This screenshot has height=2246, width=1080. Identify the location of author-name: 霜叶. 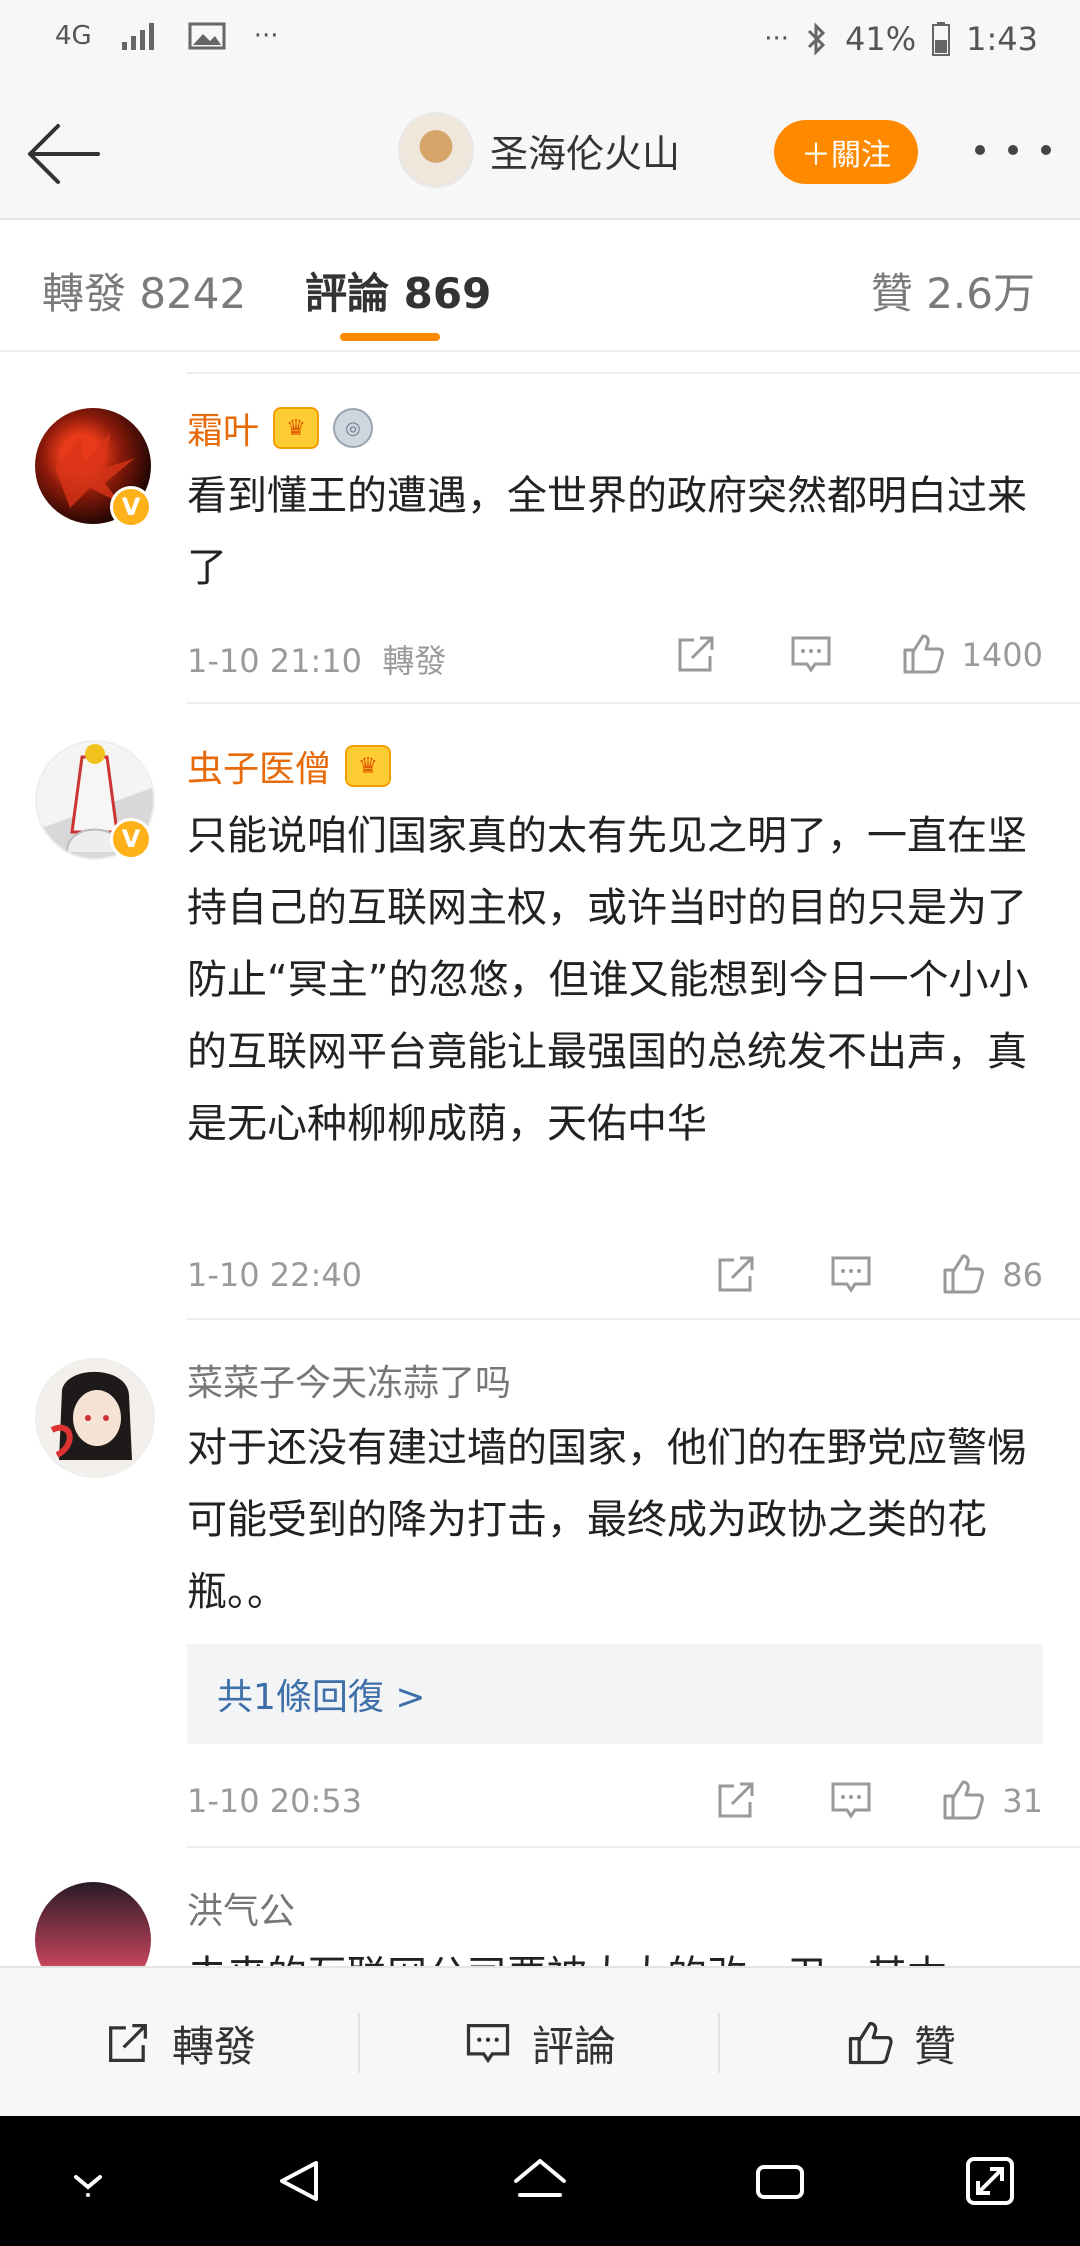
(223, 431).